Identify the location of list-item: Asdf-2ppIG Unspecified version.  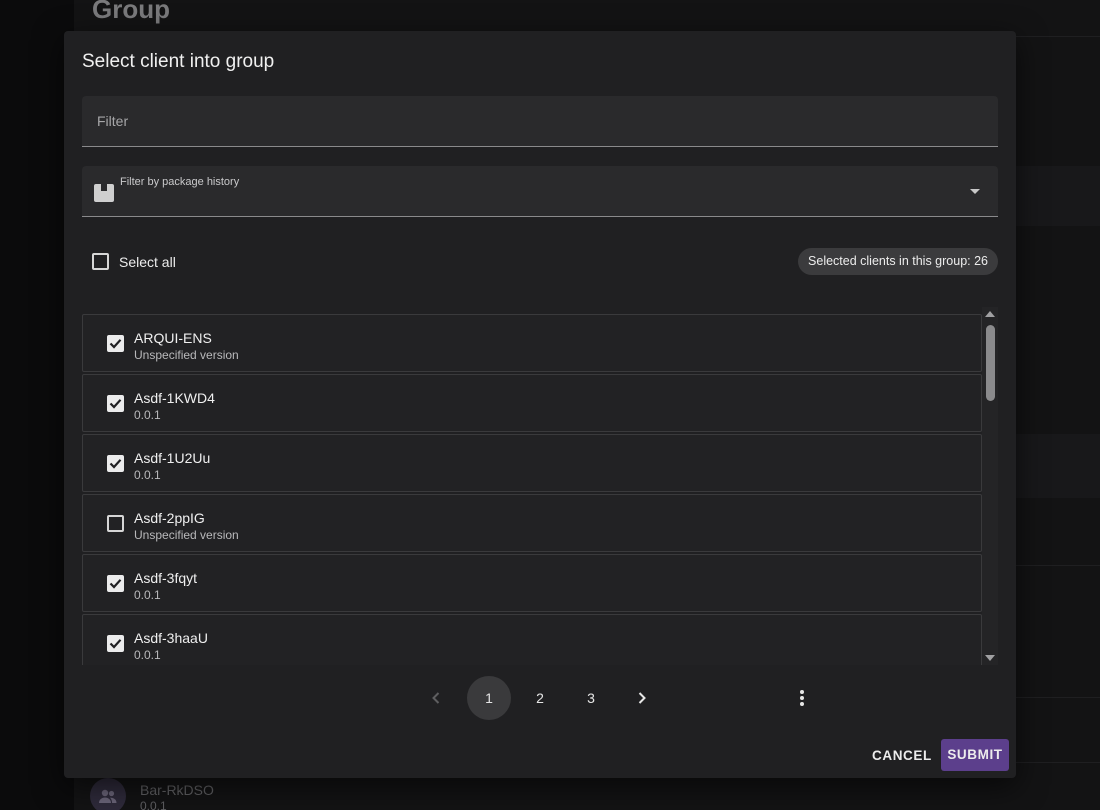
(532, 523).